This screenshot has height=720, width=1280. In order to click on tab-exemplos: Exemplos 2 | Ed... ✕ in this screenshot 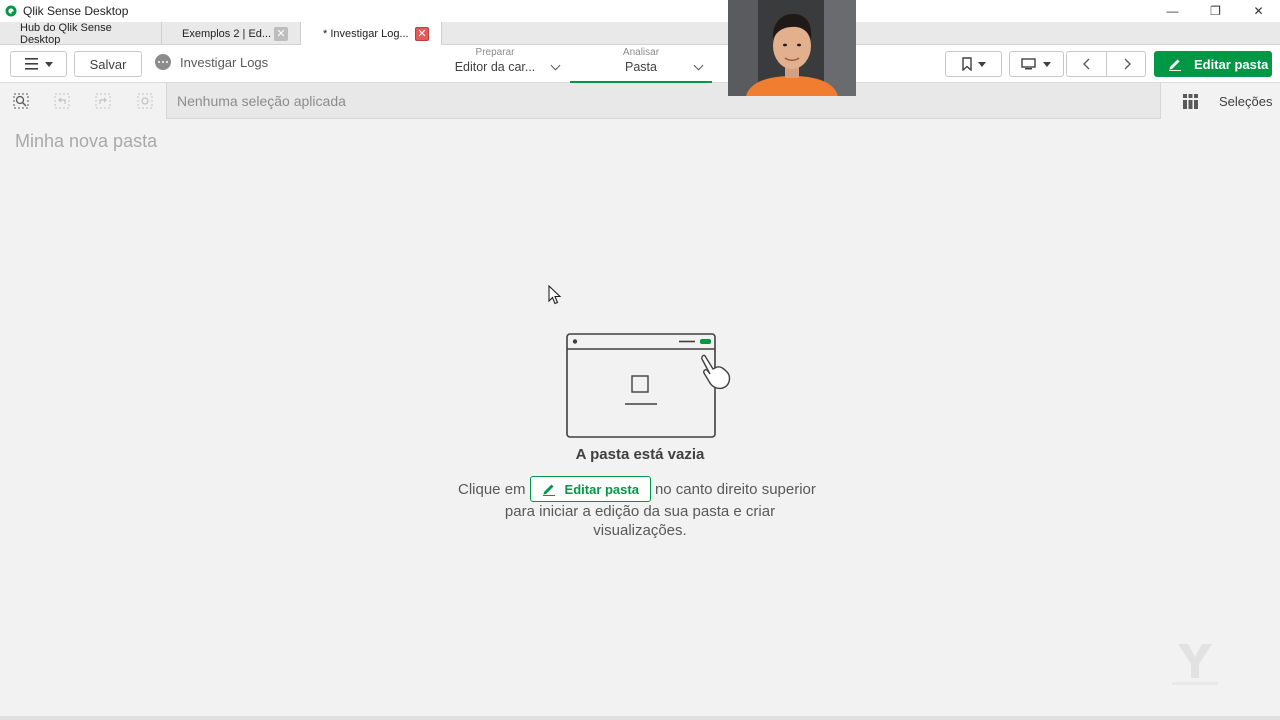, I will do `click(231, 33)`.